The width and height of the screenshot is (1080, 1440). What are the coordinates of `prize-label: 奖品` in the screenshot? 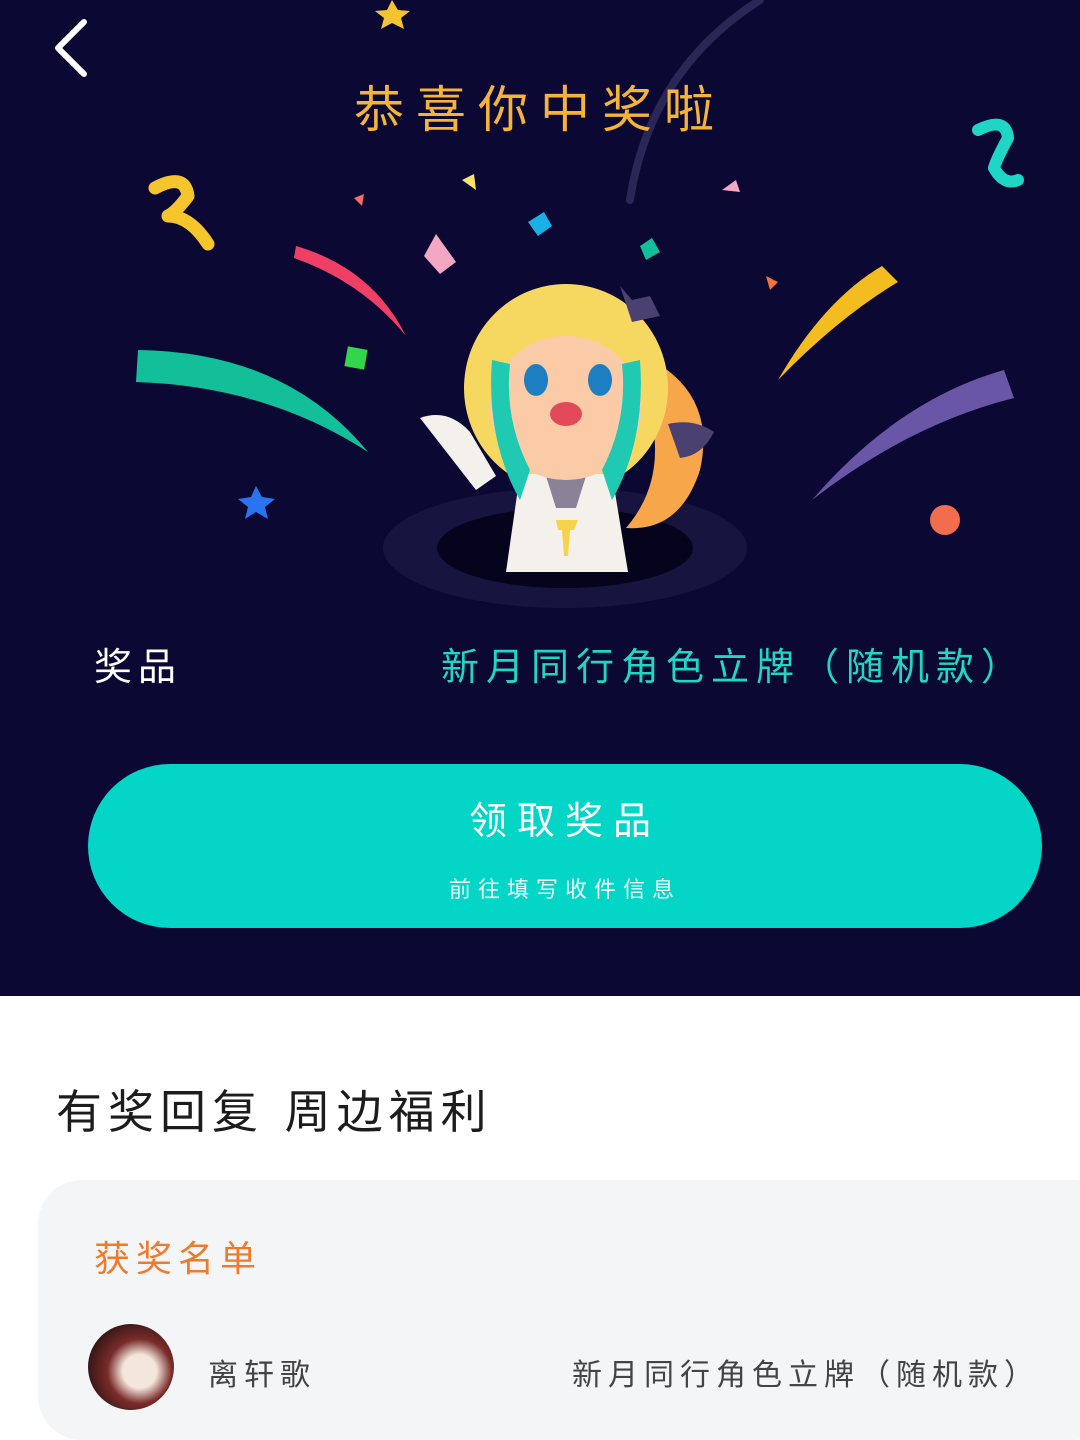 It's located at (138, 667).